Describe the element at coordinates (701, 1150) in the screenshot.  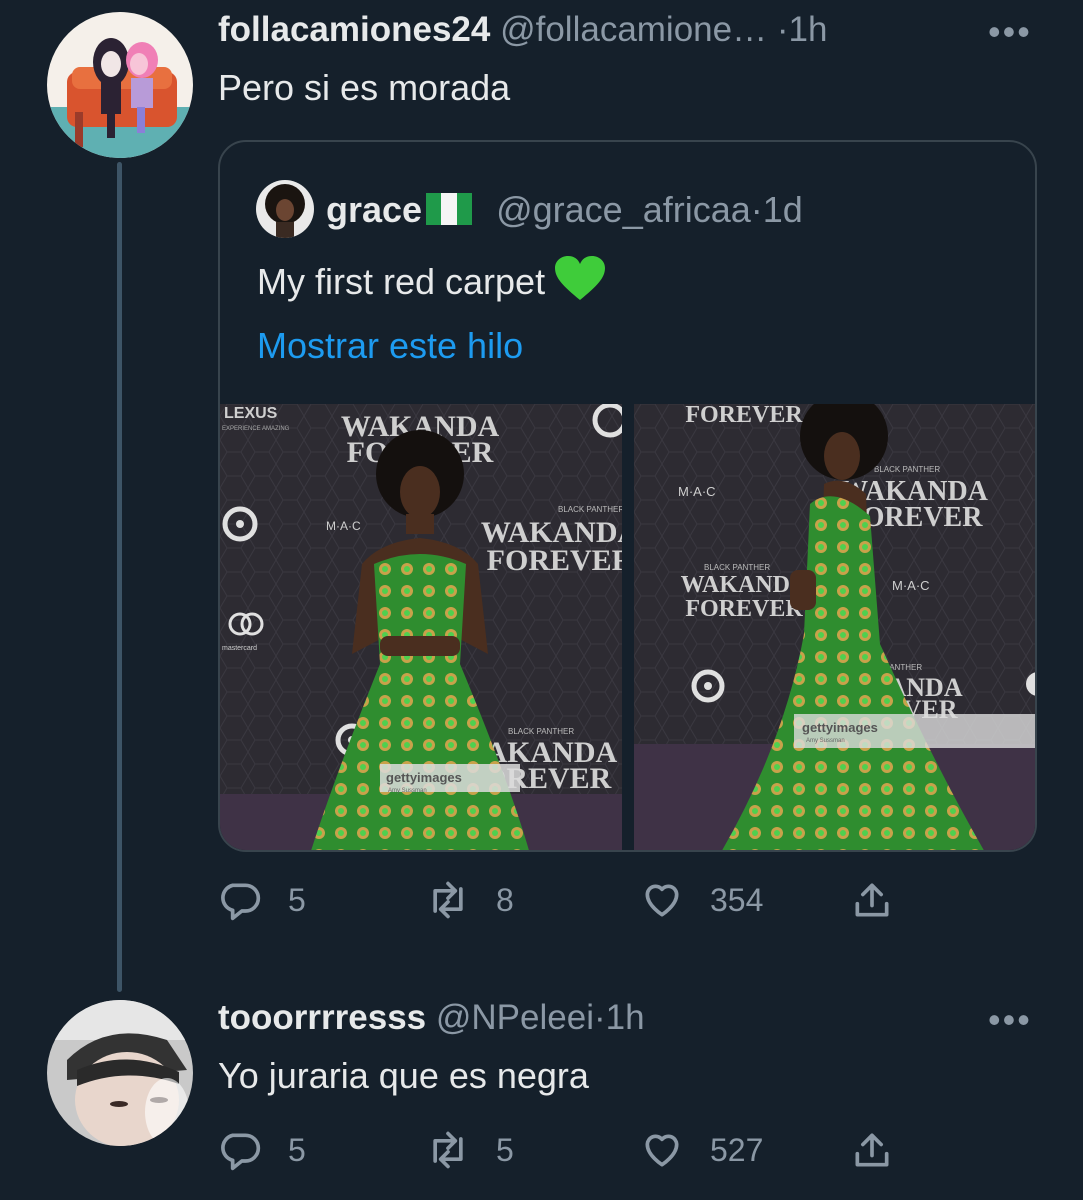
I see `like-button: 527` at that location.